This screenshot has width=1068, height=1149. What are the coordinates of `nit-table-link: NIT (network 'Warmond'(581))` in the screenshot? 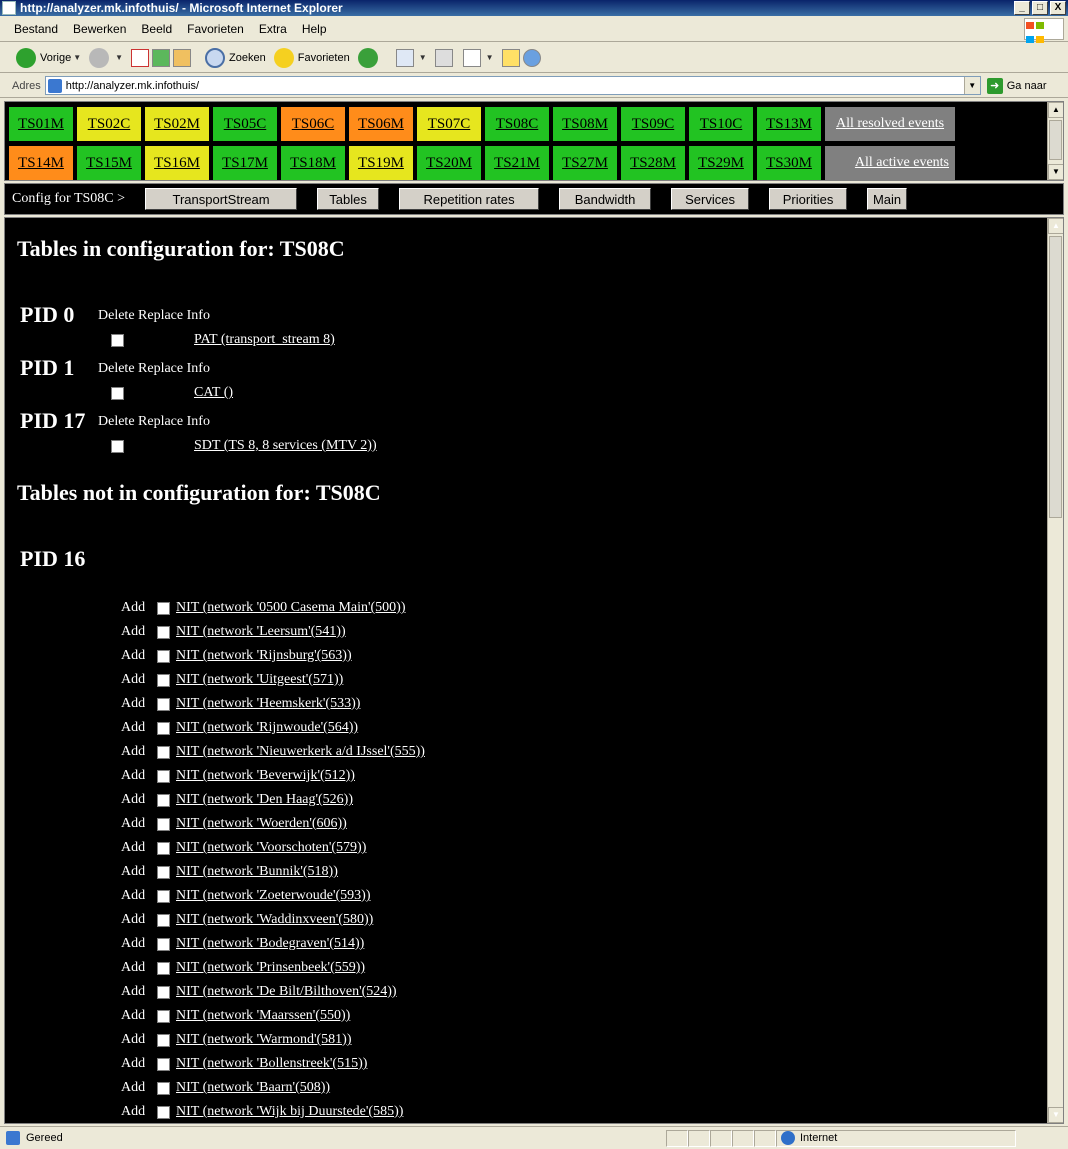 It's located at (264, 1040).